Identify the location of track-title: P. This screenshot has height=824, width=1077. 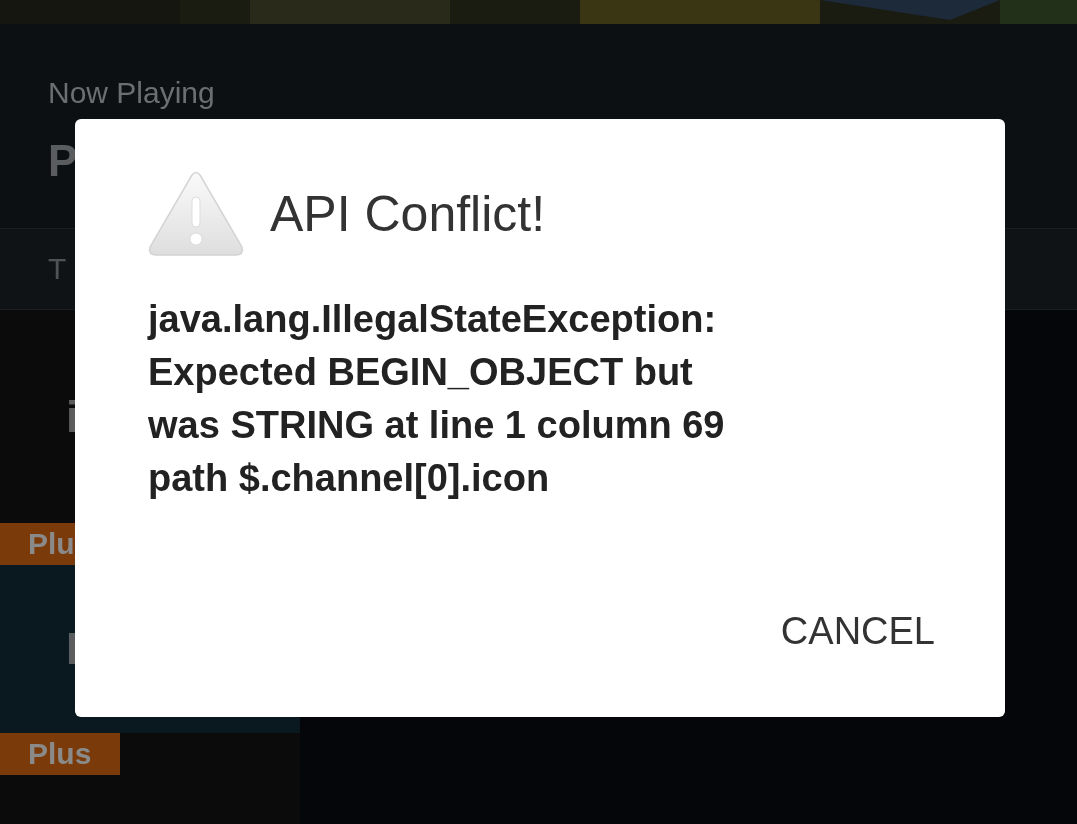
(63, 161).